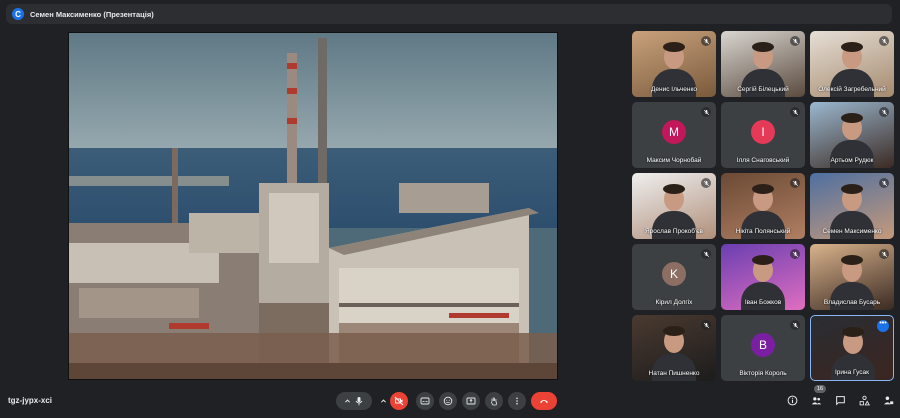 Image resolution: width=900 pixels, height=418 pixels. Describe the element at coordinates (763, 64) in the screenshot. I see `participant-tile: Сергій Білецький` at that location.